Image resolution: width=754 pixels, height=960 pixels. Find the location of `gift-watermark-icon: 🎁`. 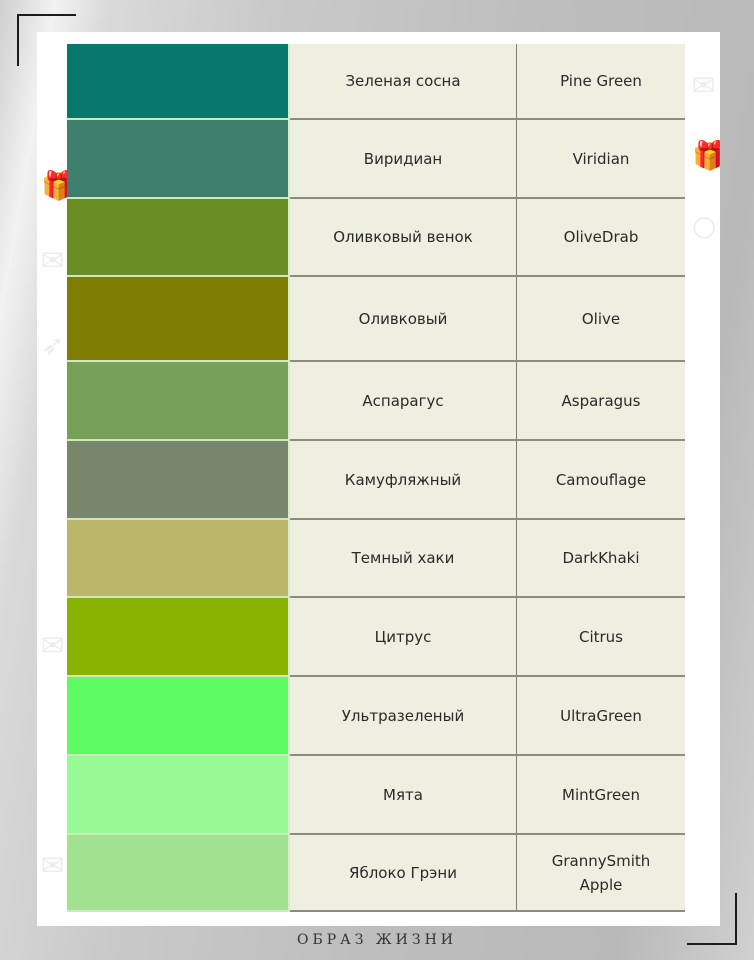

gift-watermark-icon: 🎁 is located at coordinates (706, 155).